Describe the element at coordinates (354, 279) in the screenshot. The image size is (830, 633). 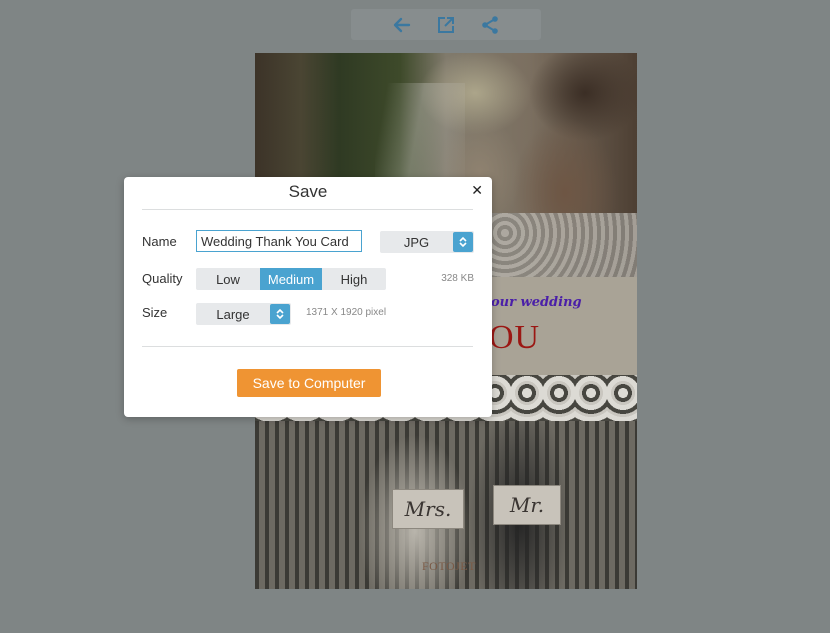
I see `quality-high-button: High` at that location.